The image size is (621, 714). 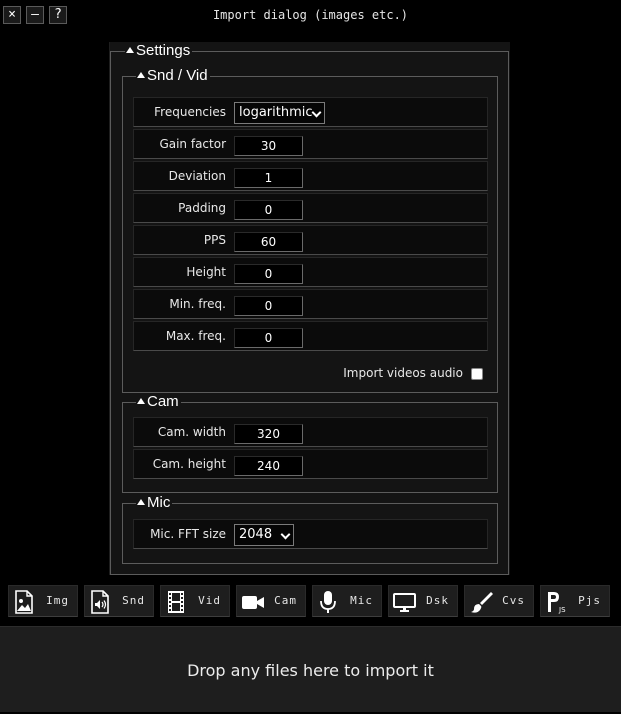 What do you see at coordinates (423, 601) in the screenshot?
I see `source-button-dsk: Dsk` at bounding box center [423, 601].